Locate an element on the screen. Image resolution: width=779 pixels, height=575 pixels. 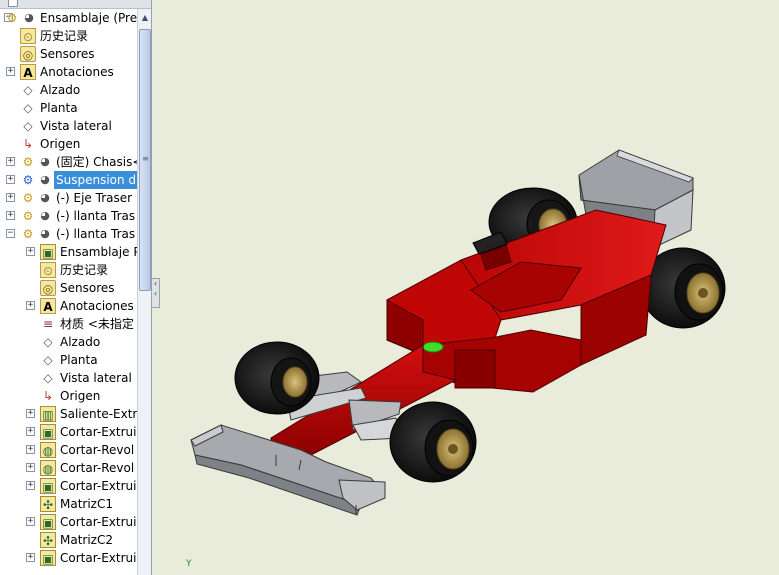
tree-item-label: MatrizC1 is located at coordinates (86, 504).